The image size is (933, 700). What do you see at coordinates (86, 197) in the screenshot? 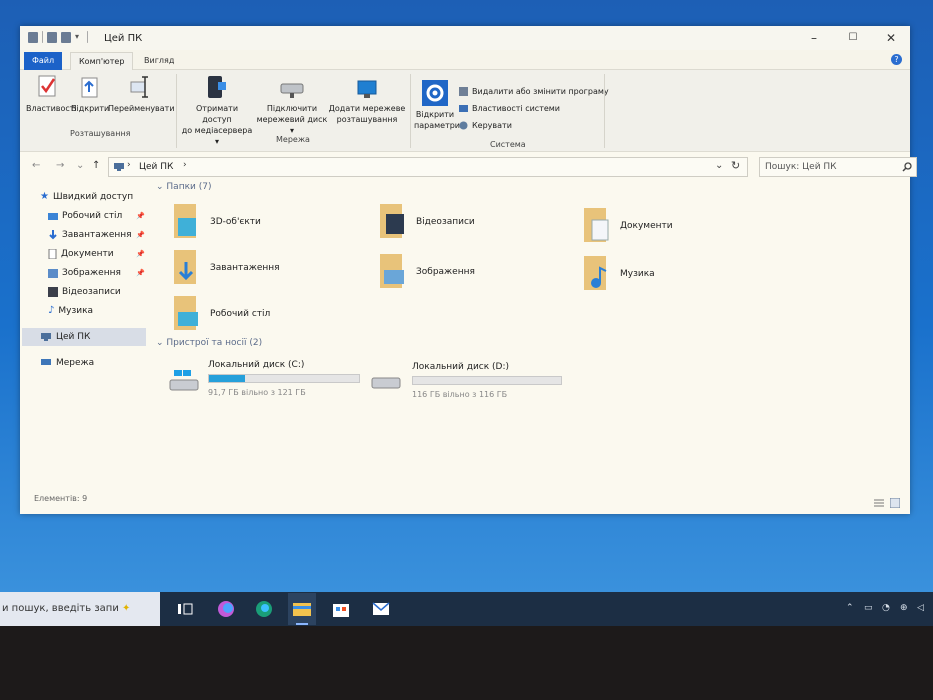
I see `sidebar-quick-access: ★ Швидкий доступ` at bounding box center [86, 197].